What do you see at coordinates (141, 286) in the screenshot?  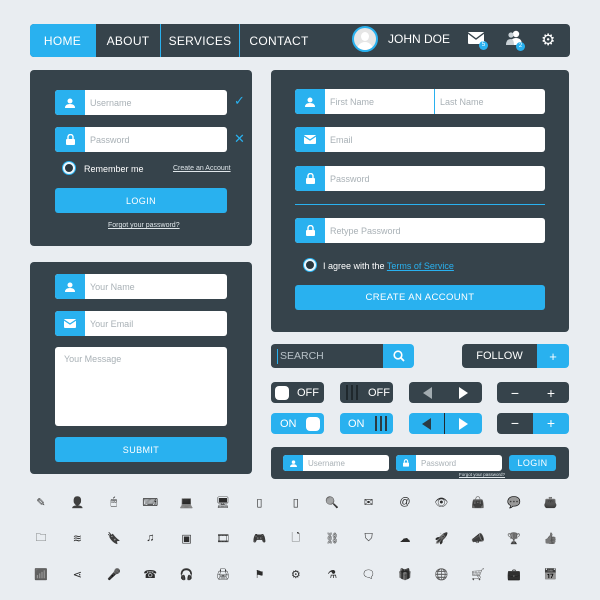 I see `your-name-field: Your Name` at bounding box center [141, 286].